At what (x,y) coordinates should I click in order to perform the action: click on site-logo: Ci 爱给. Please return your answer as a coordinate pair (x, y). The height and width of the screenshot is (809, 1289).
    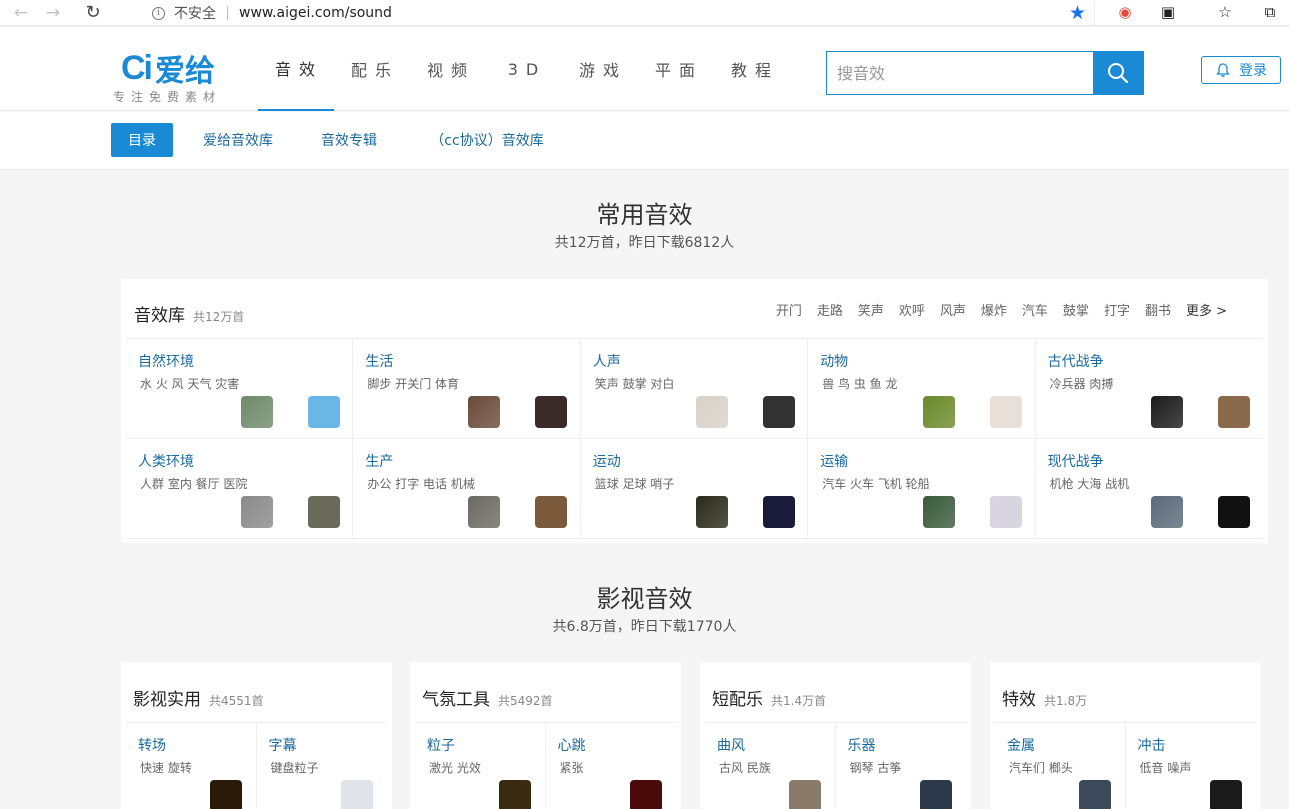
    Looking at the image, I should click on (168, 68).